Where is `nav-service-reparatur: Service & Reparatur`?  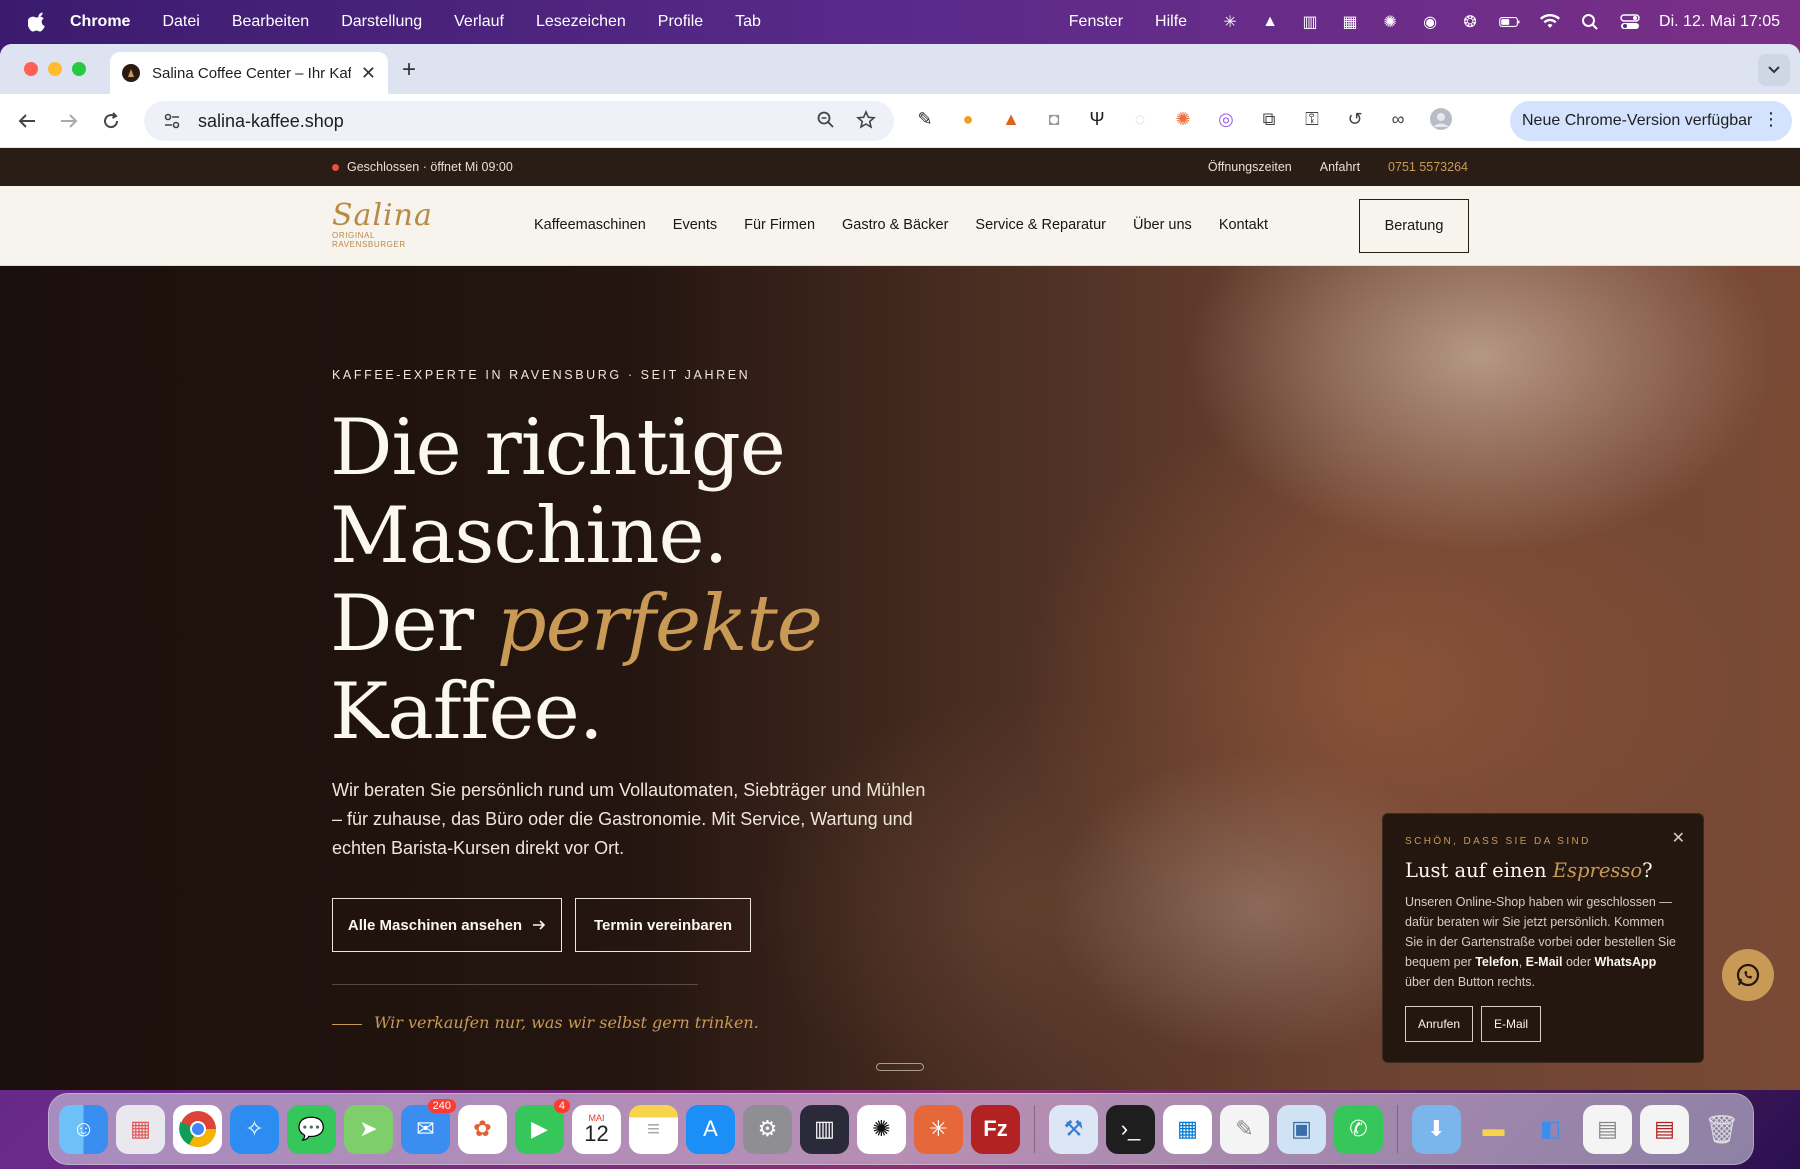
nav-service-reparatur: Service & Reparatur is located at coordinates (1040, 225).